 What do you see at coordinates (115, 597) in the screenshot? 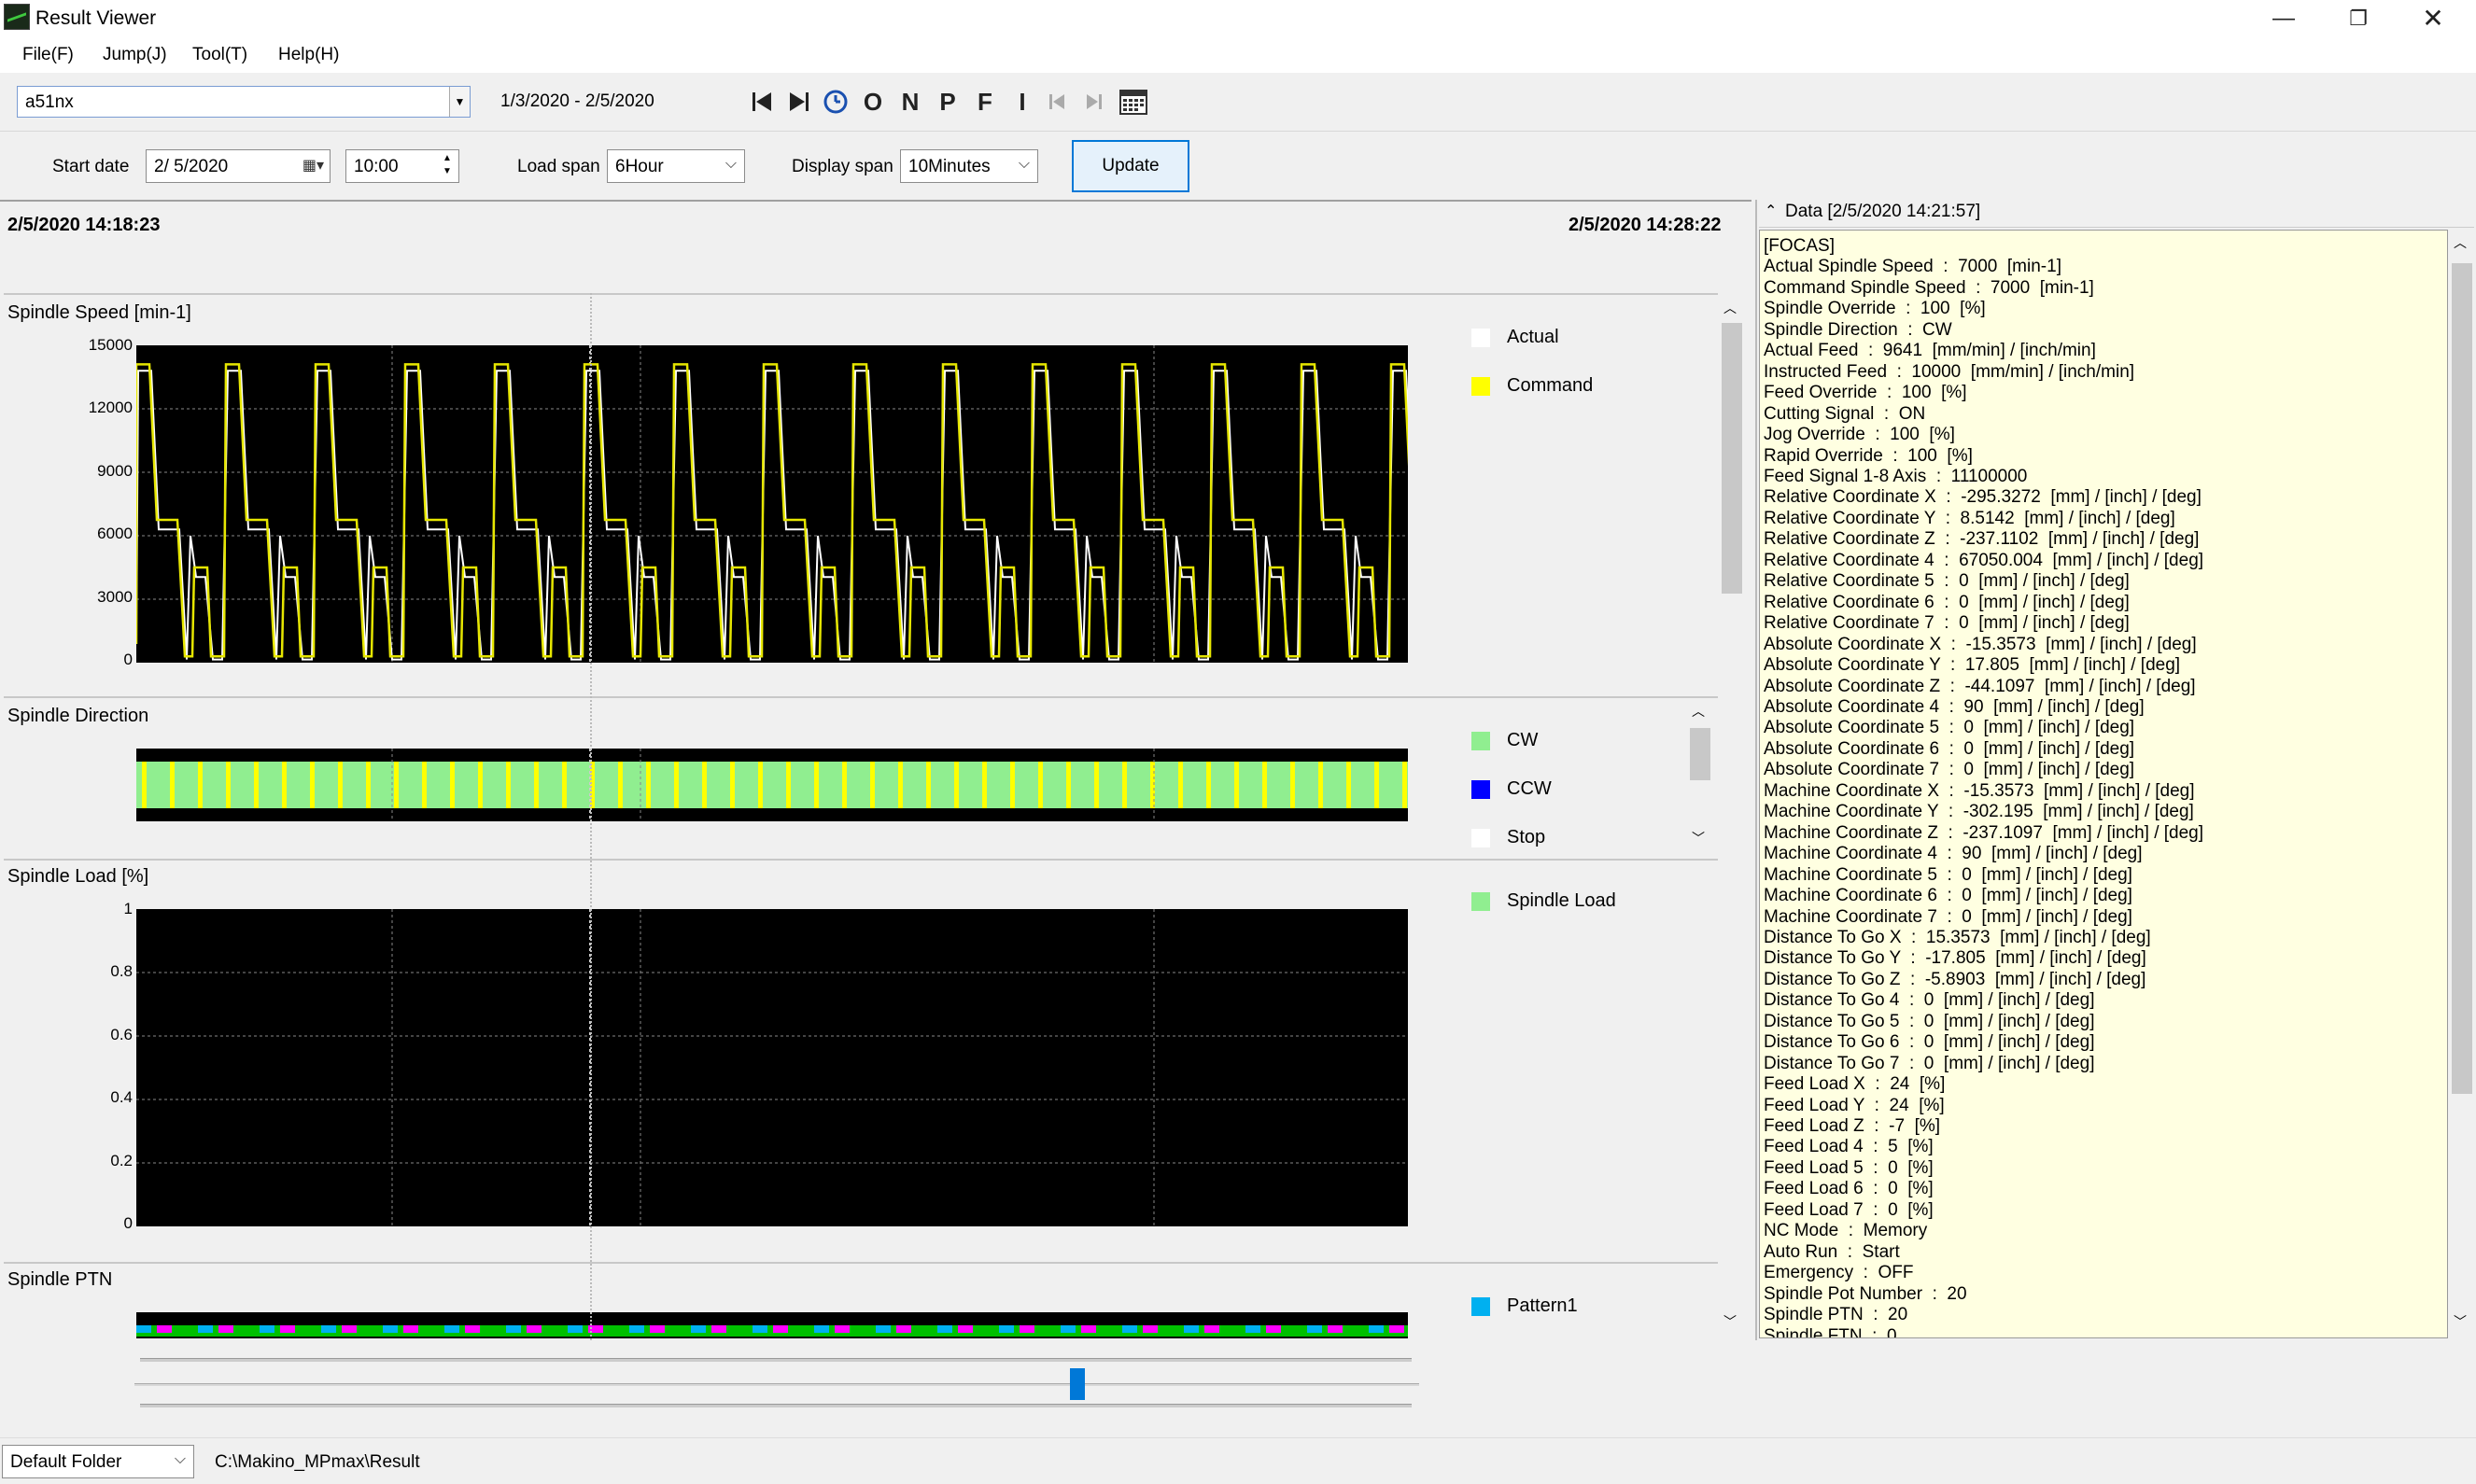
I see `ytick: 3000` at bounding box center [115, 597].